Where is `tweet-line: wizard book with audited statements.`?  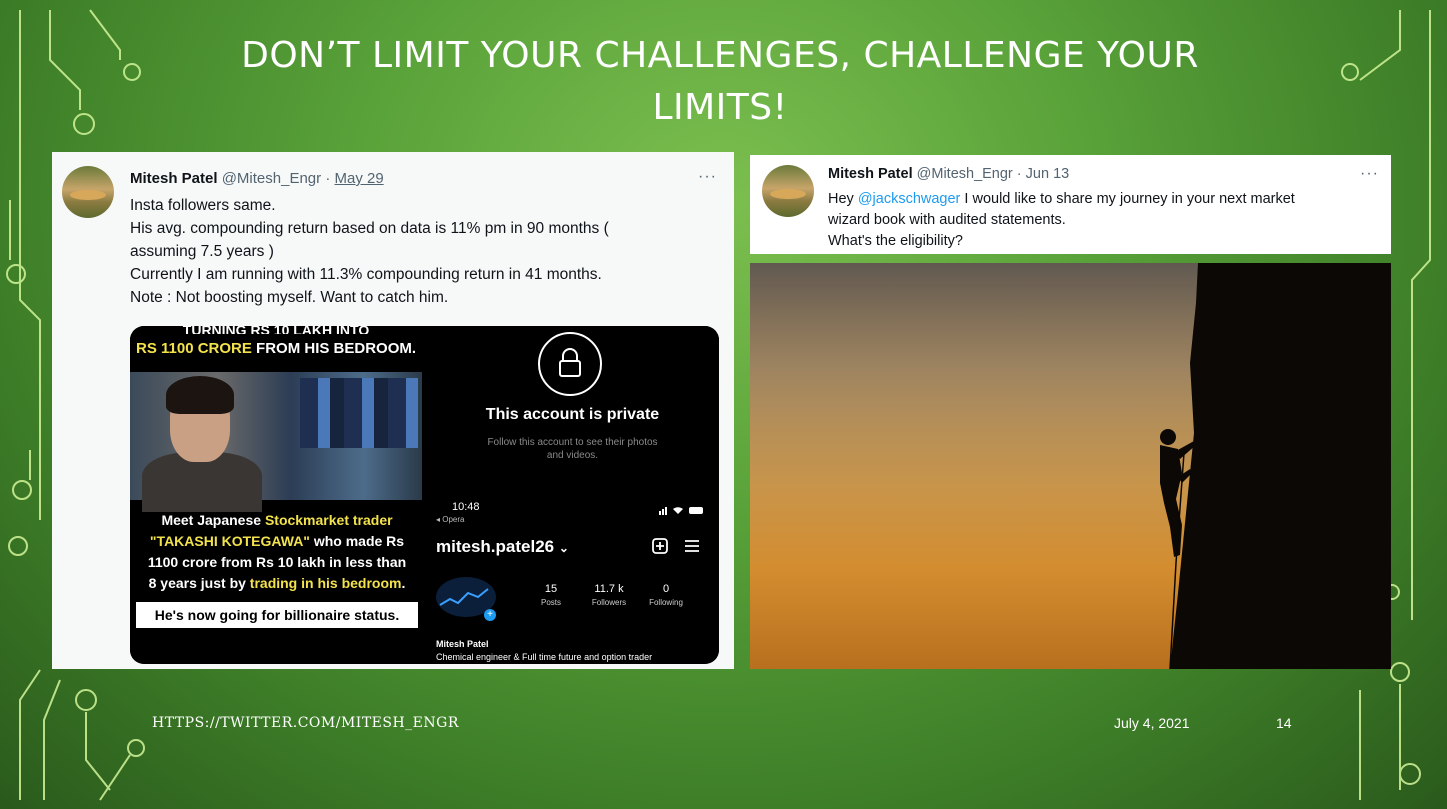
tweet-line: wizard book with audited statements. is located at coordinates (947, 220).